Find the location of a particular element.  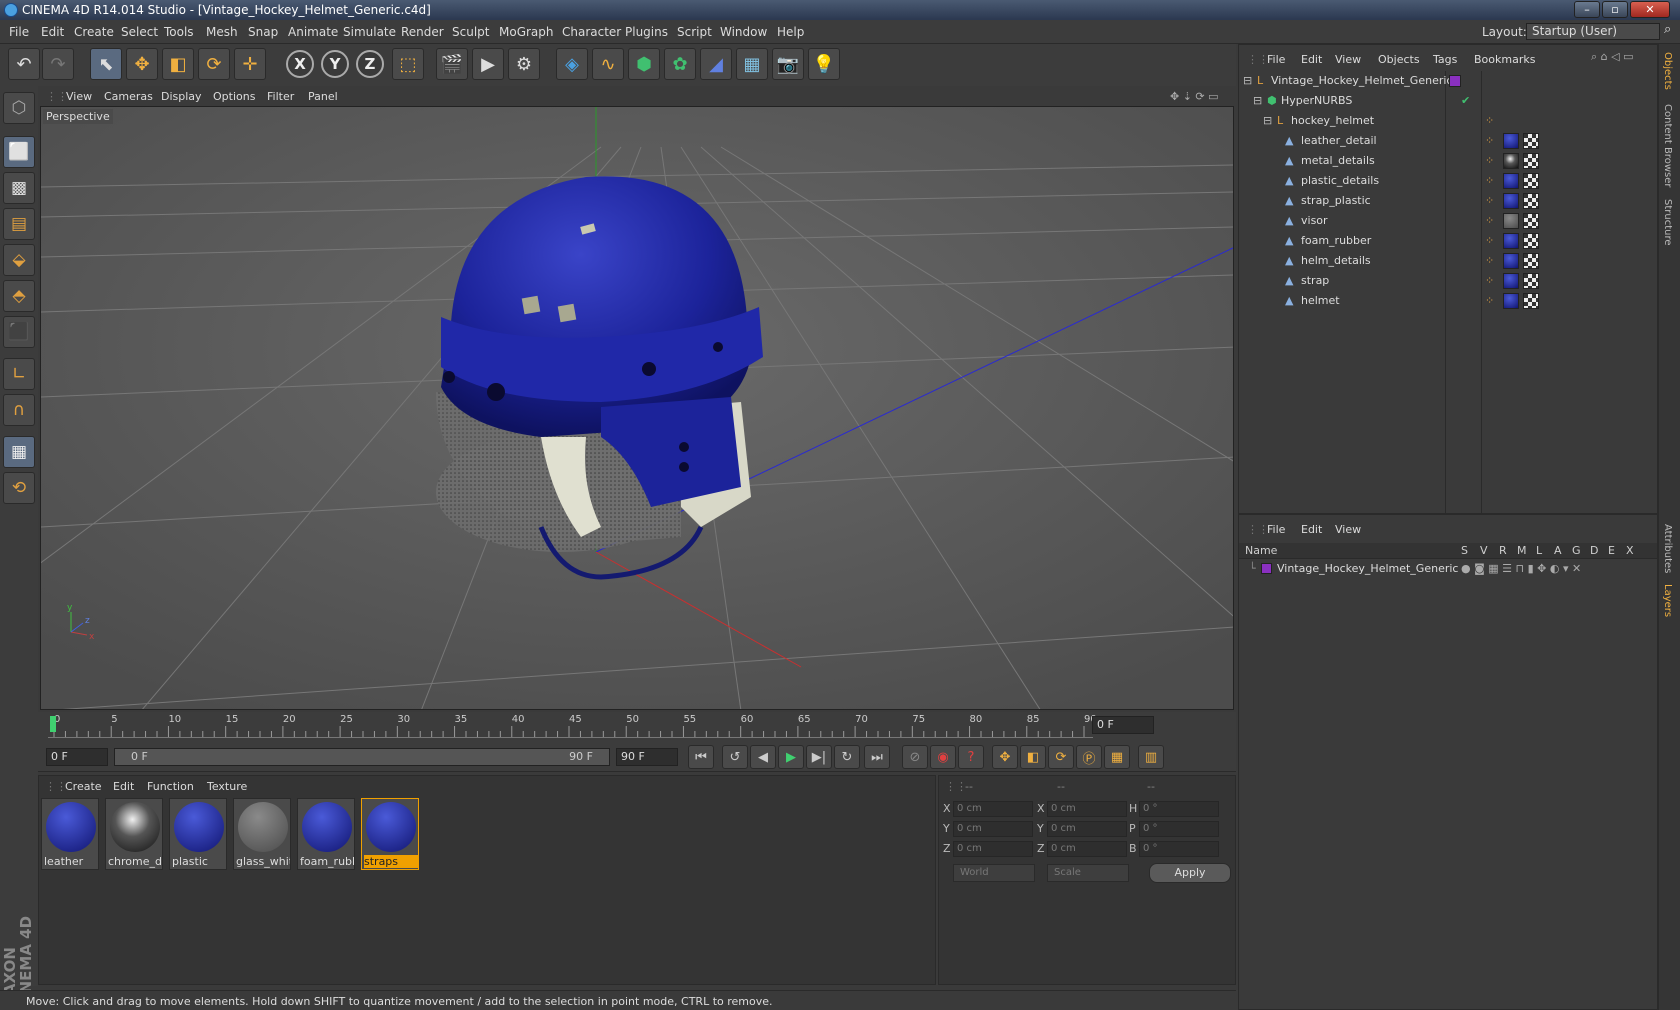

viewport-menu-filter: Filter is located at coordinates (280, 96).